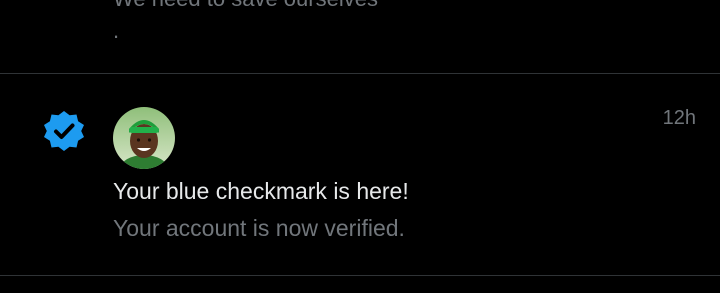 This screenshot has height=293, width=720. Describe the element at coordinates (64, 131) in the screenshot. I see `verified-badge-icon` at that location.